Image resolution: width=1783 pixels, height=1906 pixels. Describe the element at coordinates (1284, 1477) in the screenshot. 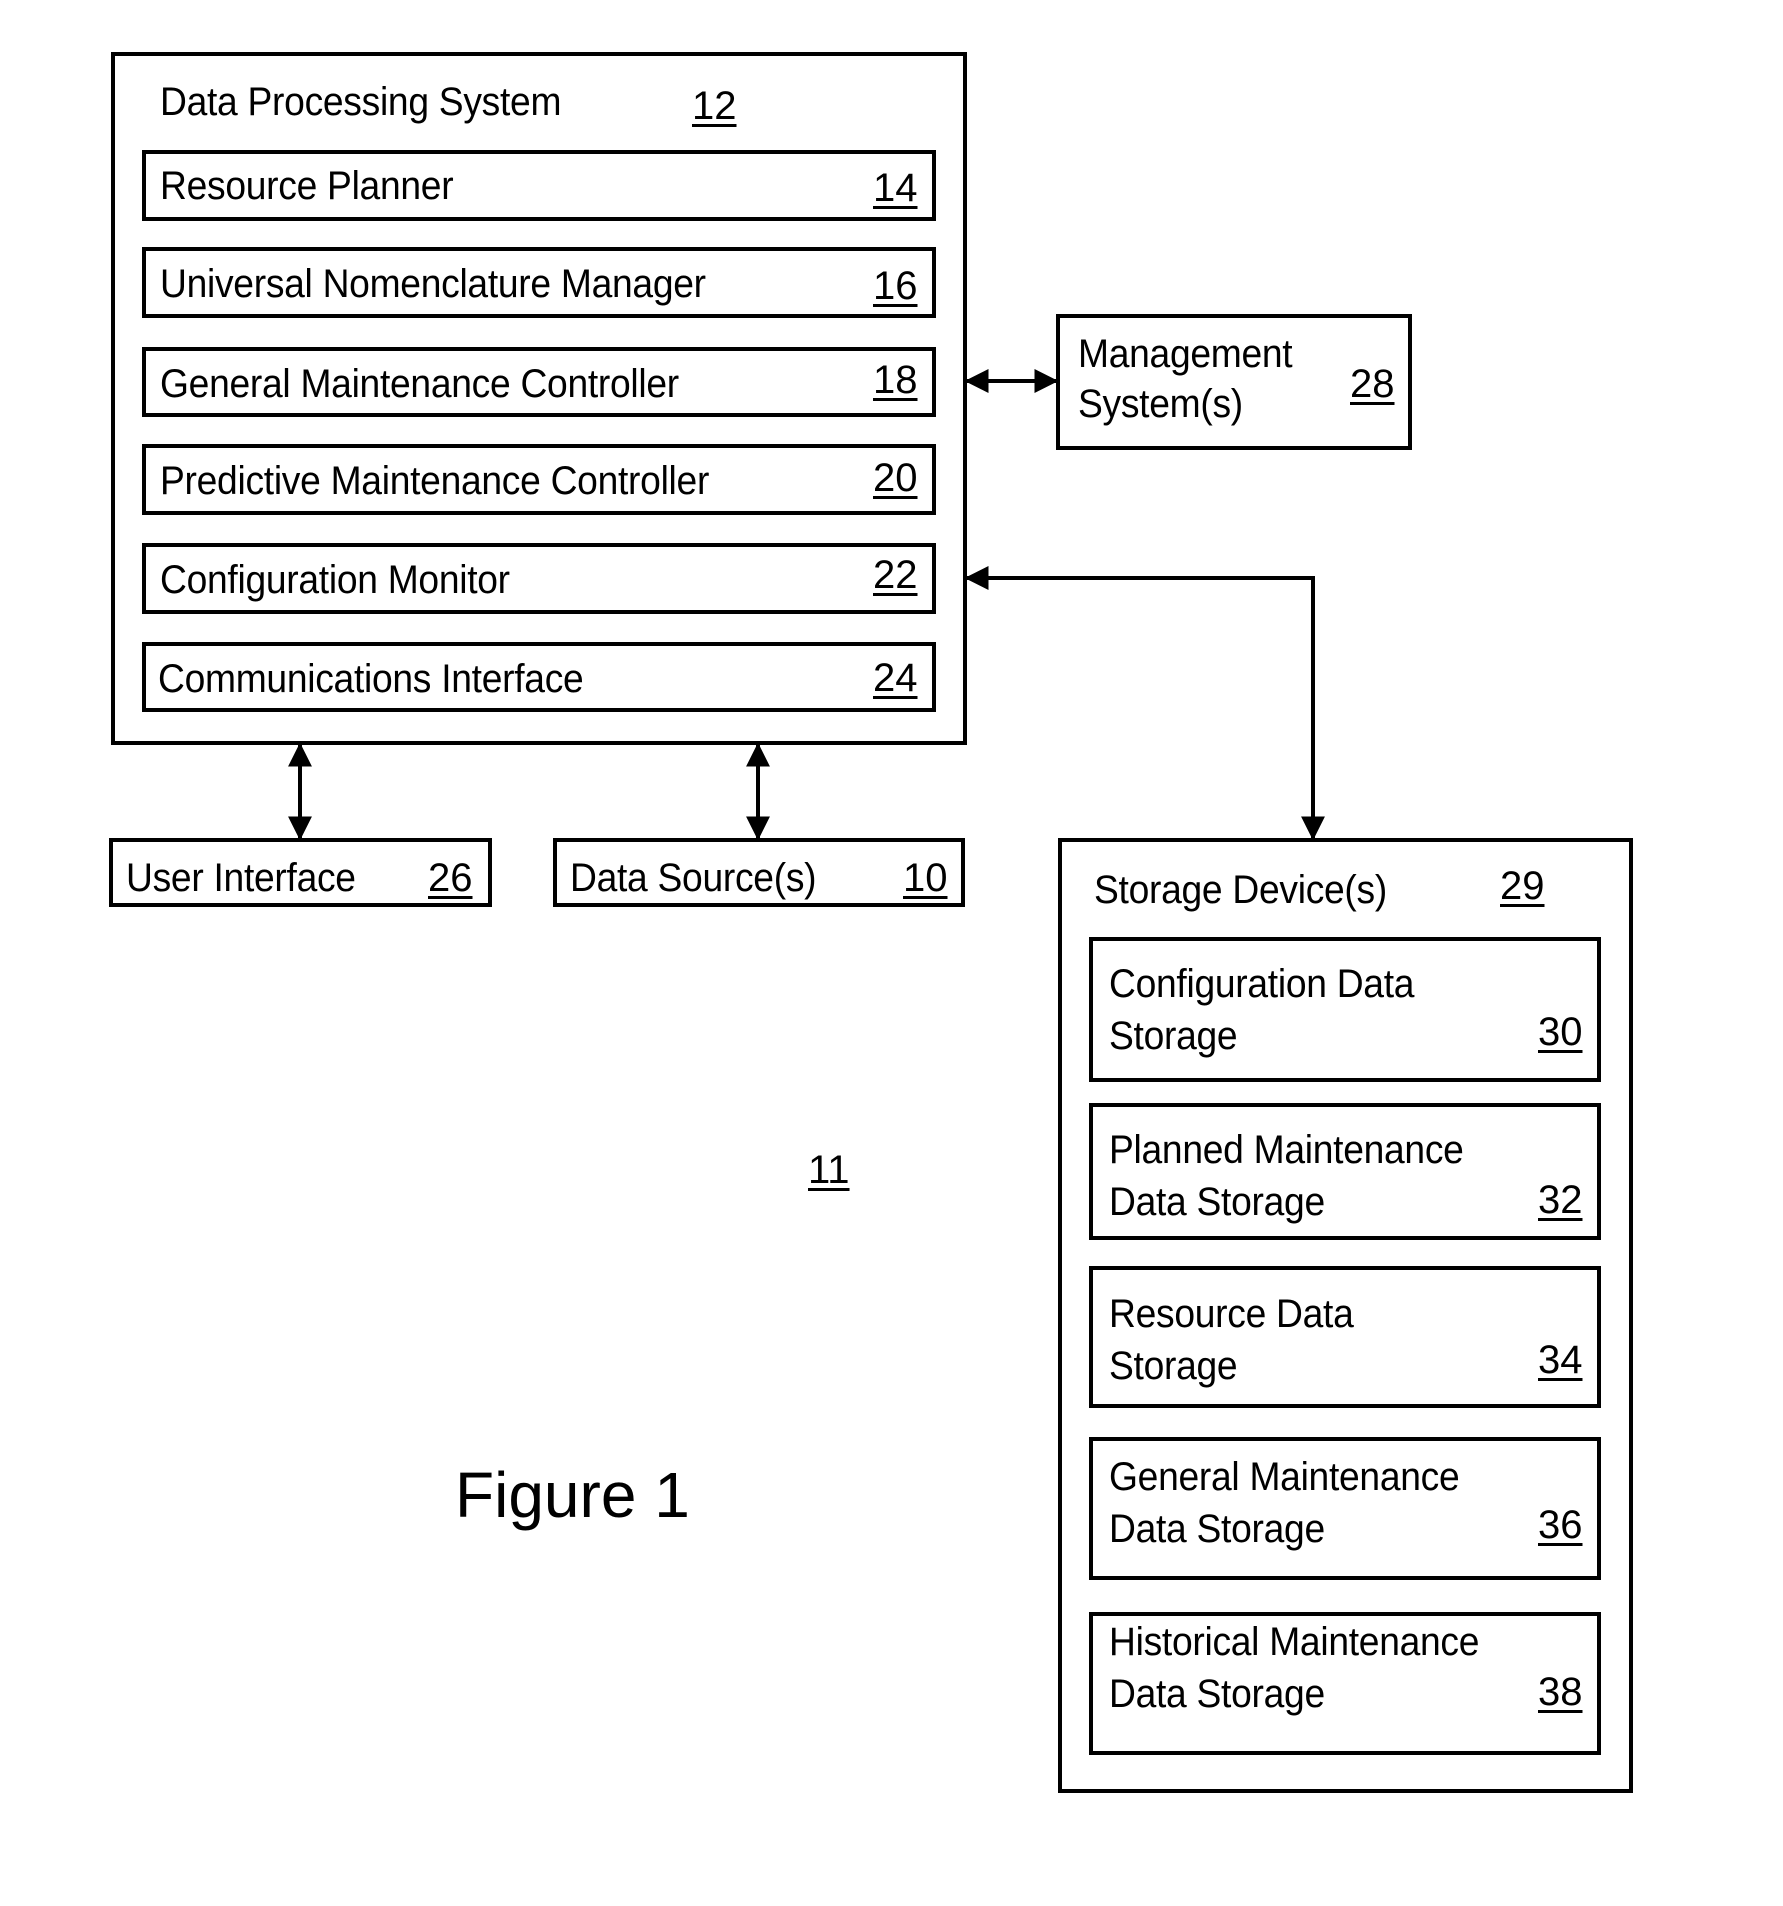

I see `storage-item-label-line1: General Maintenance` at that location.